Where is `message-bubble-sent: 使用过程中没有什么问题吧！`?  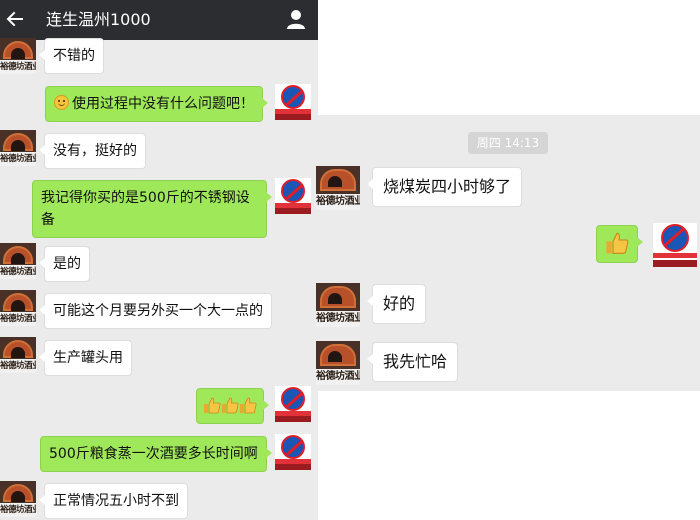 message-bubble-sent: 使用过程中没有什么问题吧！ is located at coordinates (156, 104).